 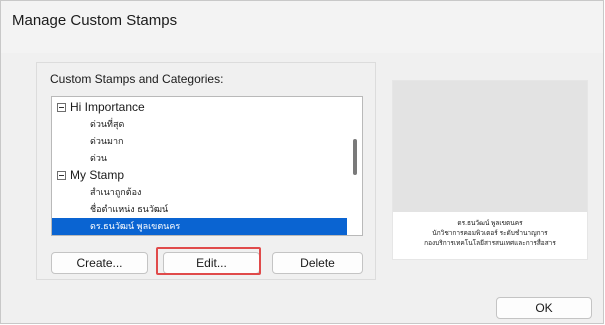 What do you see at coordinates (129, 209) in the screenshot?
I see `tree-item-label: ชื่อตำแหน่ง ธนวัฒน์` at bounding box center [129, 209].